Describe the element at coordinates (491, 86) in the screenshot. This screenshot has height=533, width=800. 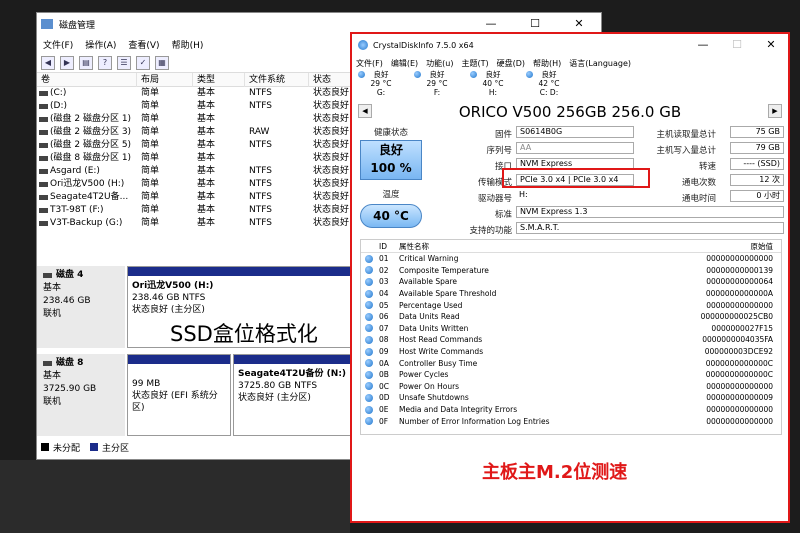
I see `drive-tab: 良好 40 °C H:` at that location.